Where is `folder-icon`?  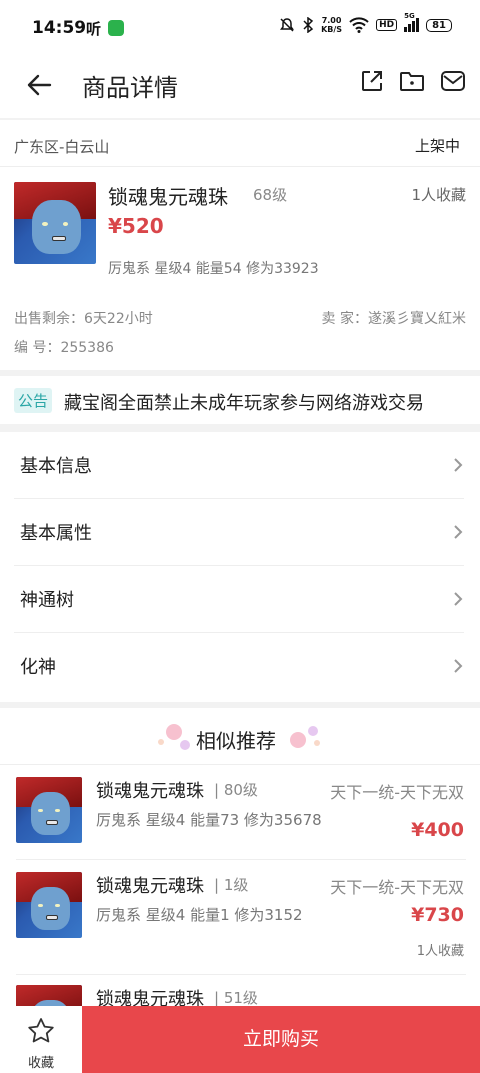 folder-icon is located at coordinates (412, 81).